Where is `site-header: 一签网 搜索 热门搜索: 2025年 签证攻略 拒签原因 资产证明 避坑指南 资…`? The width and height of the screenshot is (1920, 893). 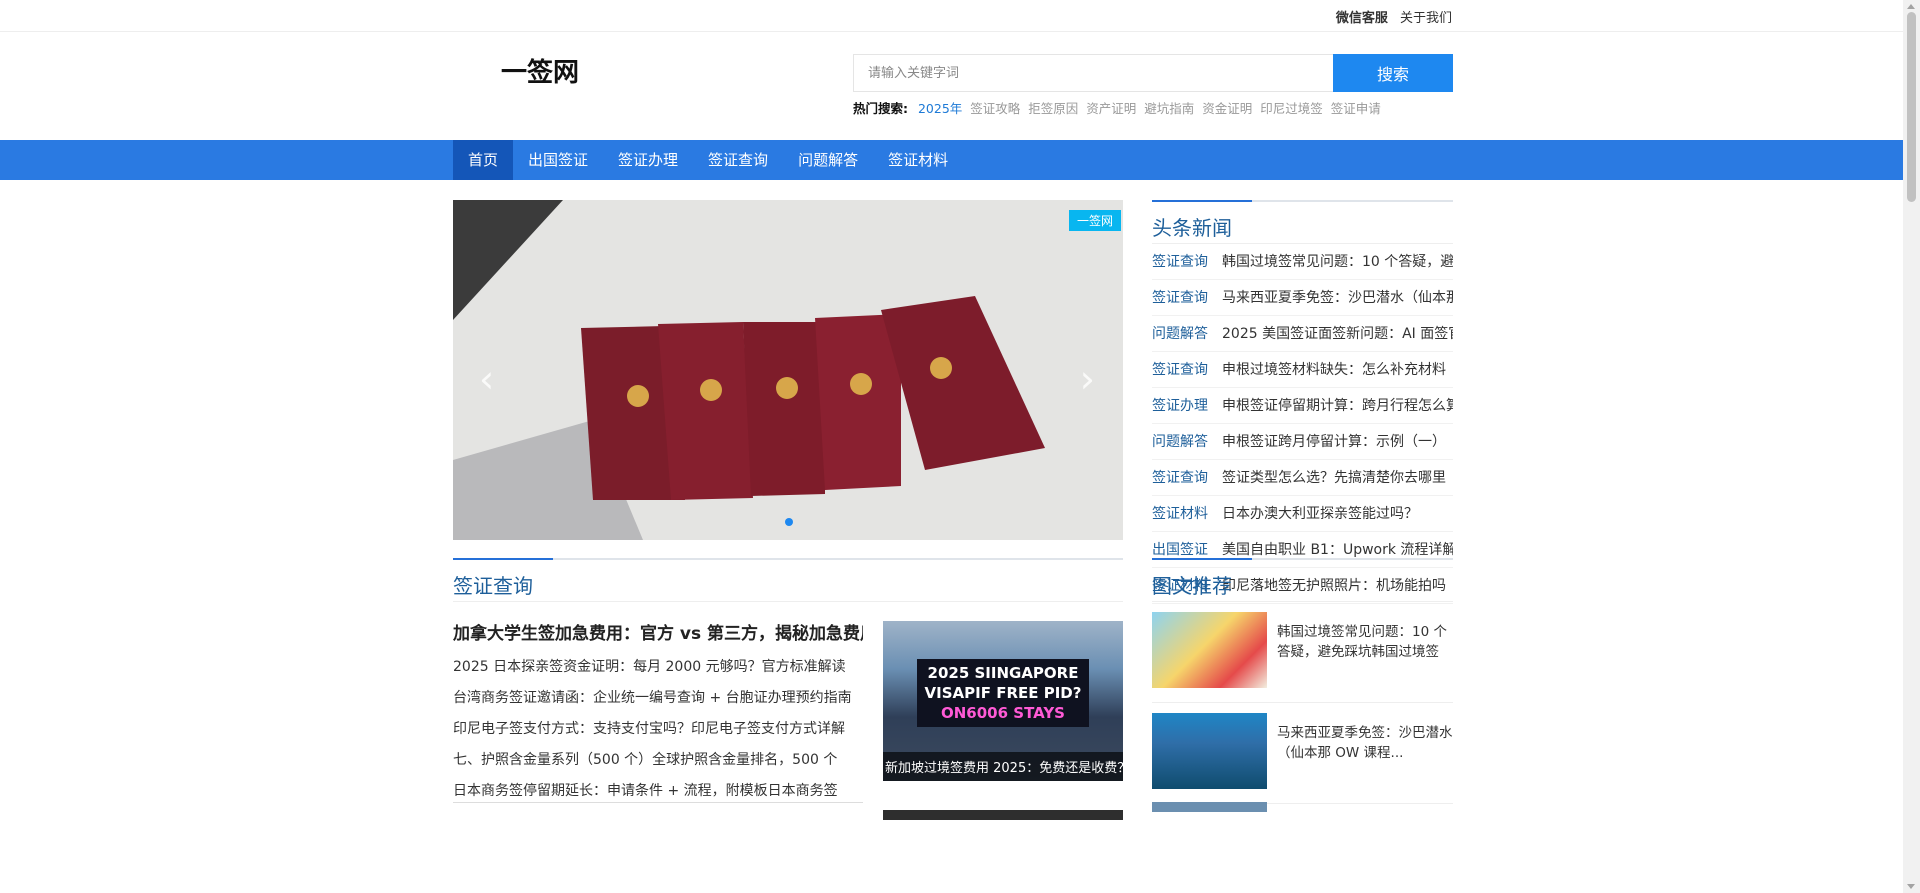
site-header: 一签网 搜索 热门搜索: 2025年 签证攻略 拒签原因 资产证明 避坑指南 资… is located at coordinates (960, 86).